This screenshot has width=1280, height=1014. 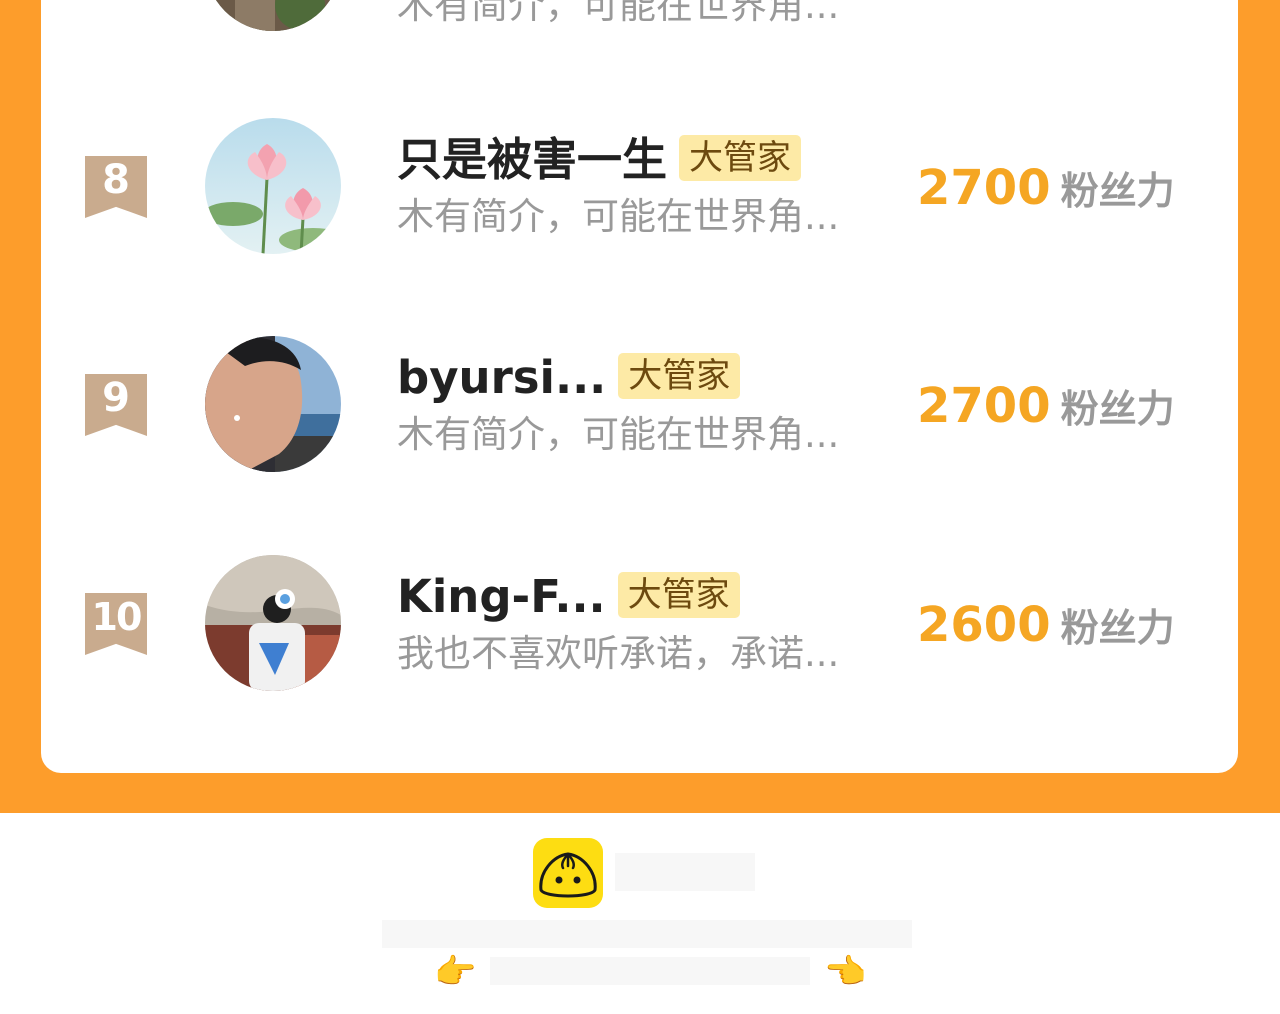 I want to click on man-profile-avatar-image, so click(x=273, y=404).